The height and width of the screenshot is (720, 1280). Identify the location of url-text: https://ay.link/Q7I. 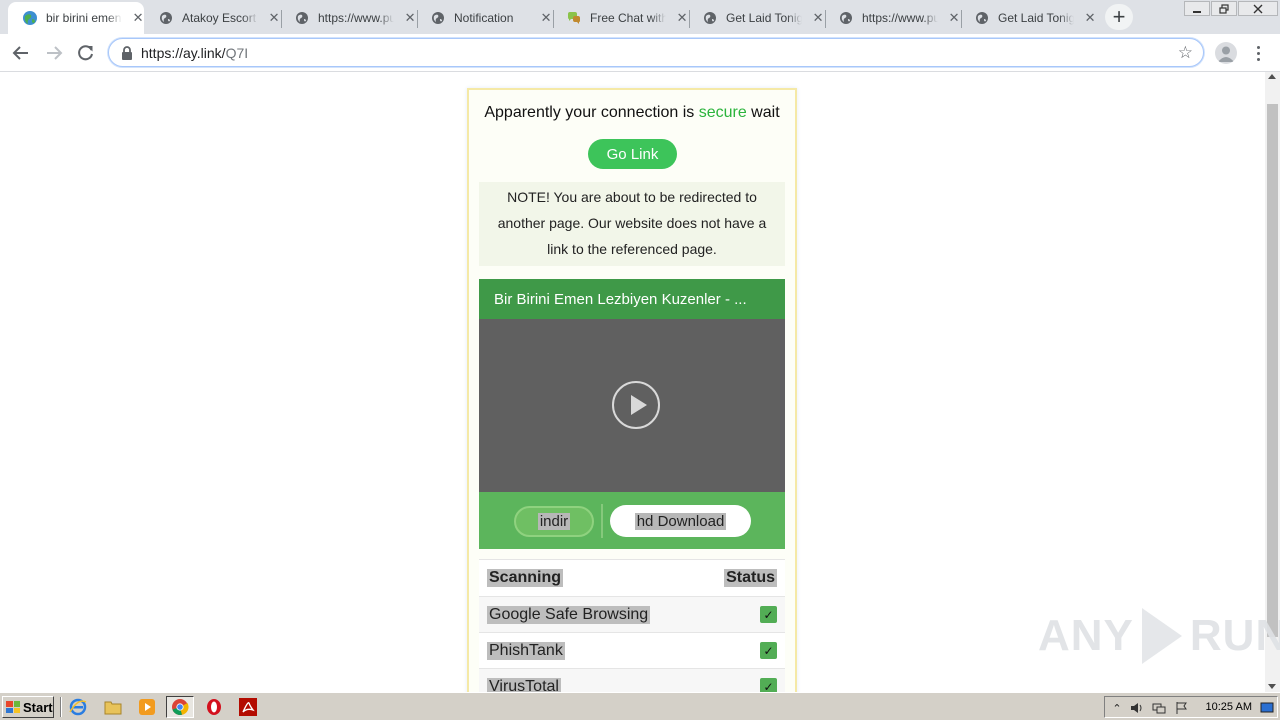
(194, 53).